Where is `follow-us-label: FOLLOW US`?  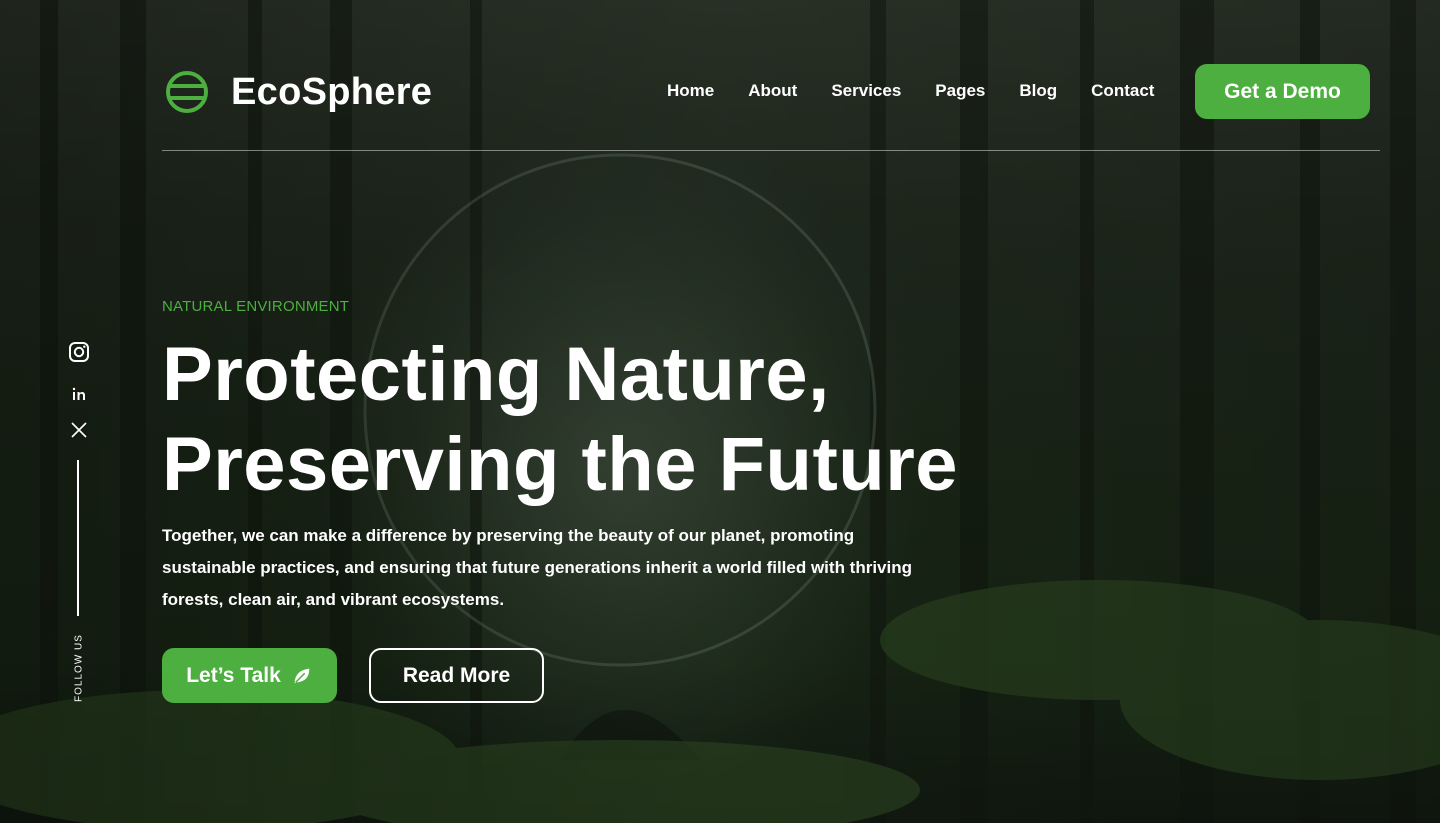 follow-us-label: FOLLOW US is located at coordinates (79, 668).